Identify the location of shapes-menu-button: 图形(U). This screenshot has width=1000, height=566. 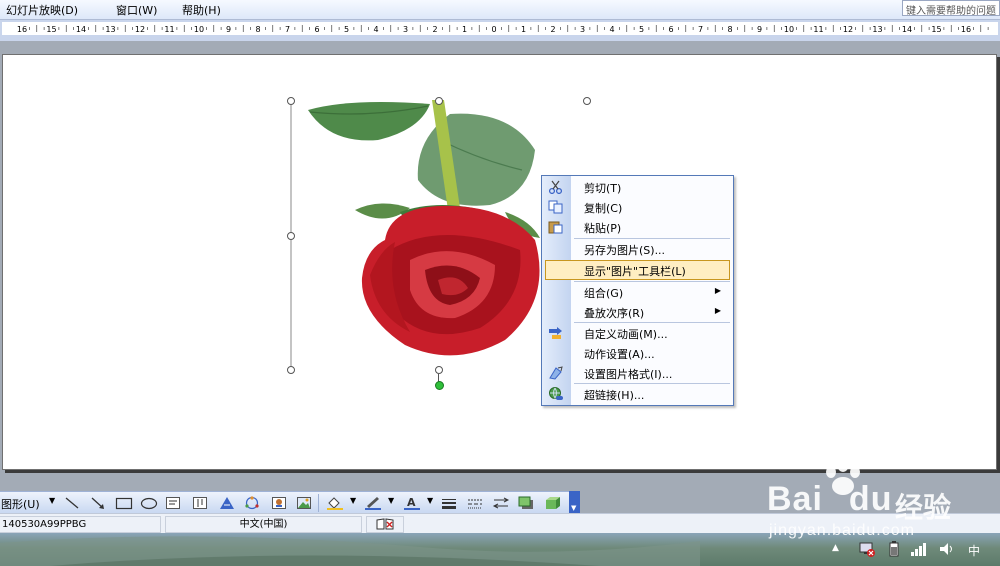
(20, 503).